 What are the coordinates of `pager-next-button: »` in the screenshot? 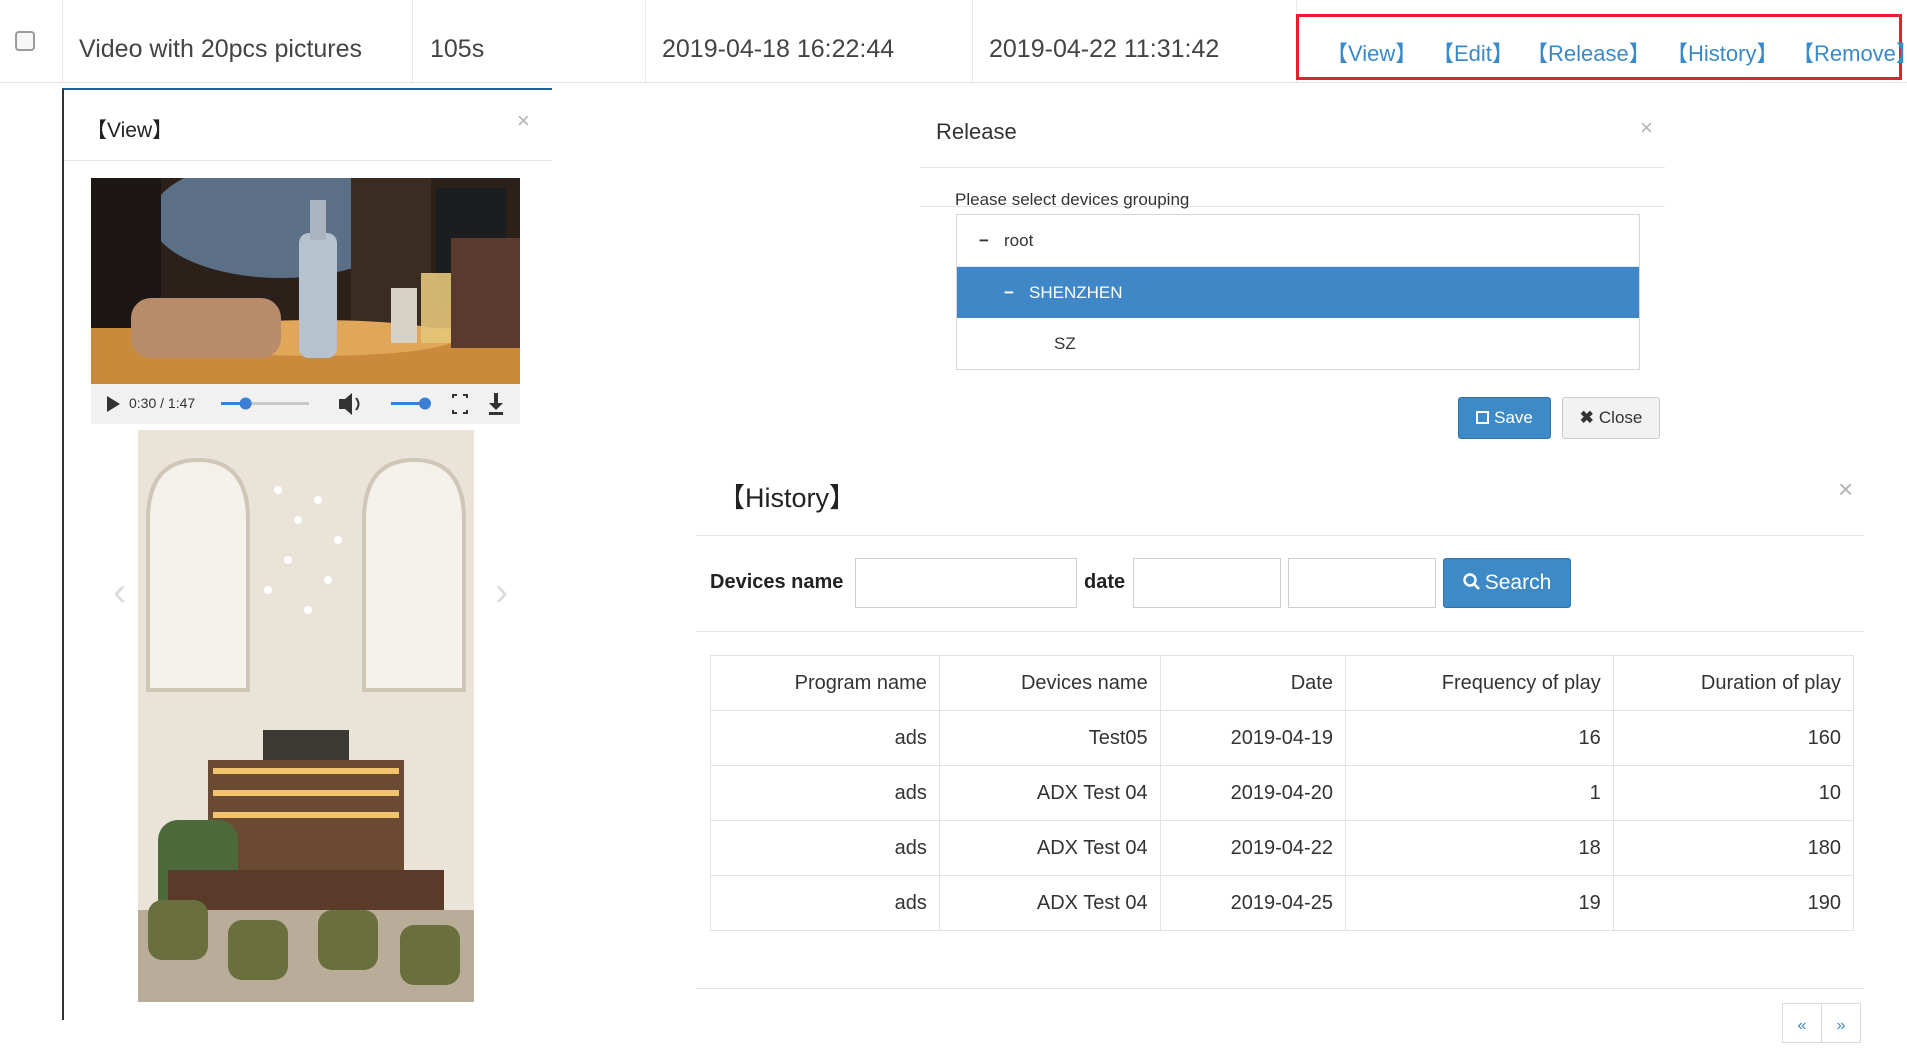 It's located at (1841, 1023).